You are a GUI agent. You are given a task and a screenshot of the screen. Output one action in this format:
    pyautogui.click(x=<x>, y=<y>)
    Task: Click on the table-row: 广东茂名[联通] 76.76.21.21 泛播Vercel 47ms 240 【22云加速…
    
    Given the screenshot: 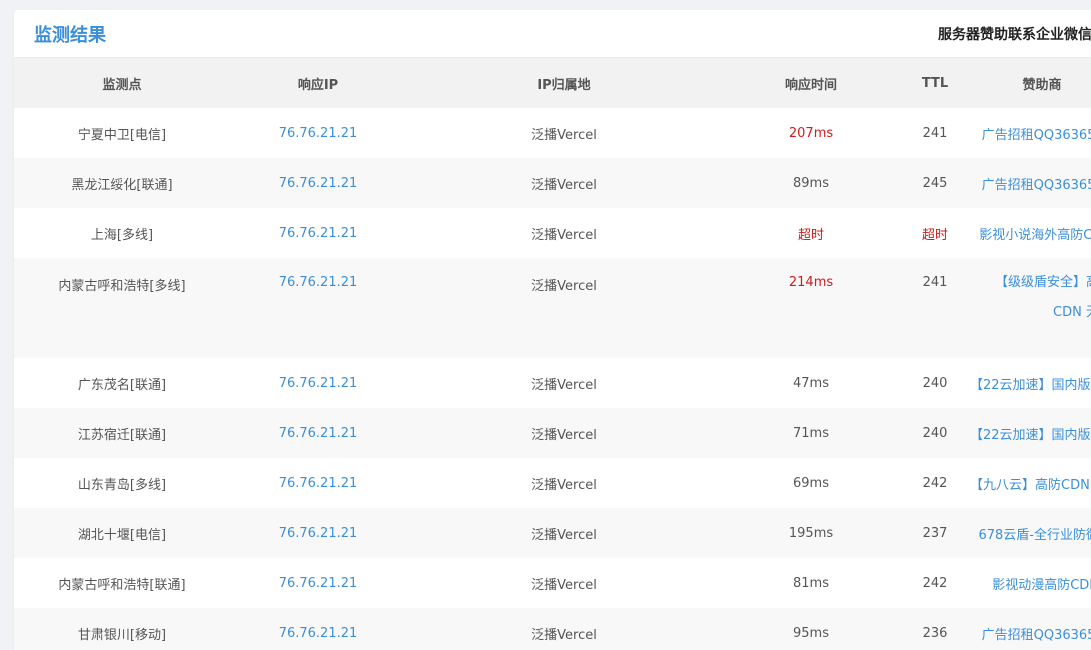 What is the action you would take?
    pyautogui.click(x=552, y=383)
    